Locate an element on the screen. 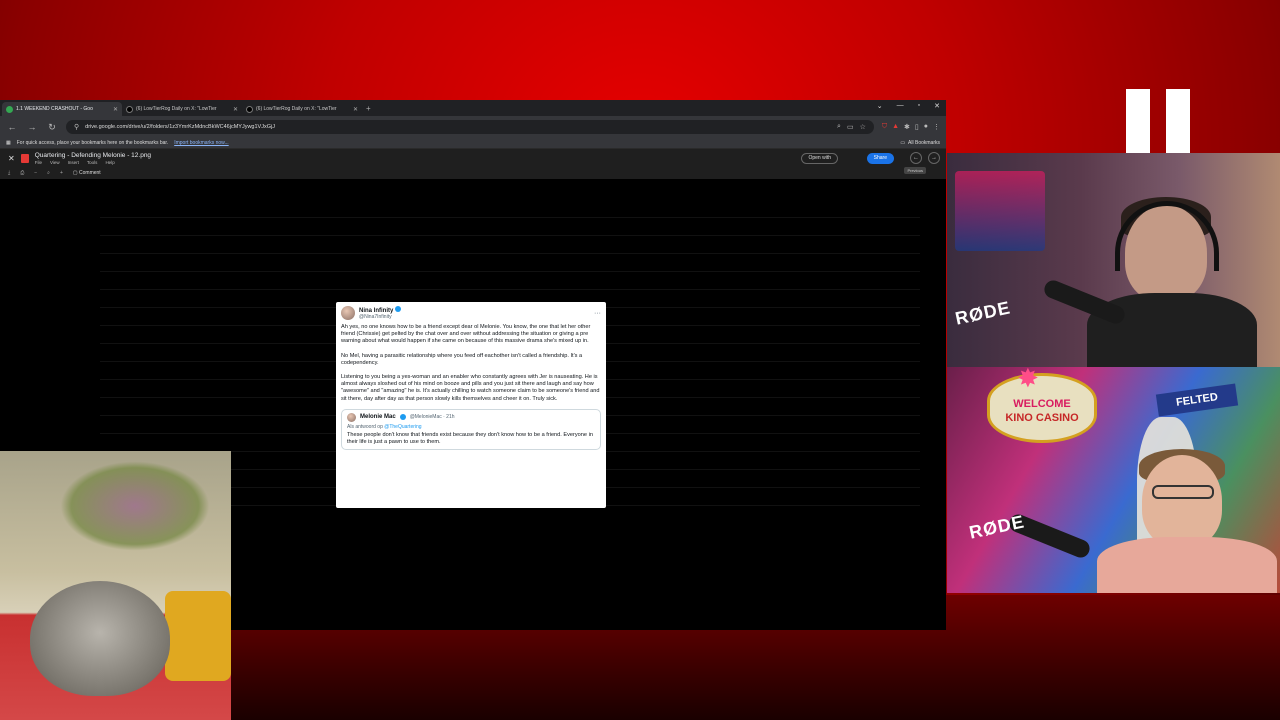 Image resolution: width=1280 pixels, height=720 pixels. download-icon: ⤓ is located at coordinates (9, 173).